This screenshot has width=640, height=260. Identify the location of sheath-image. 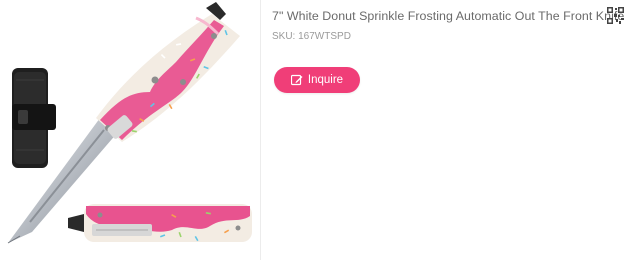
(34, 118).